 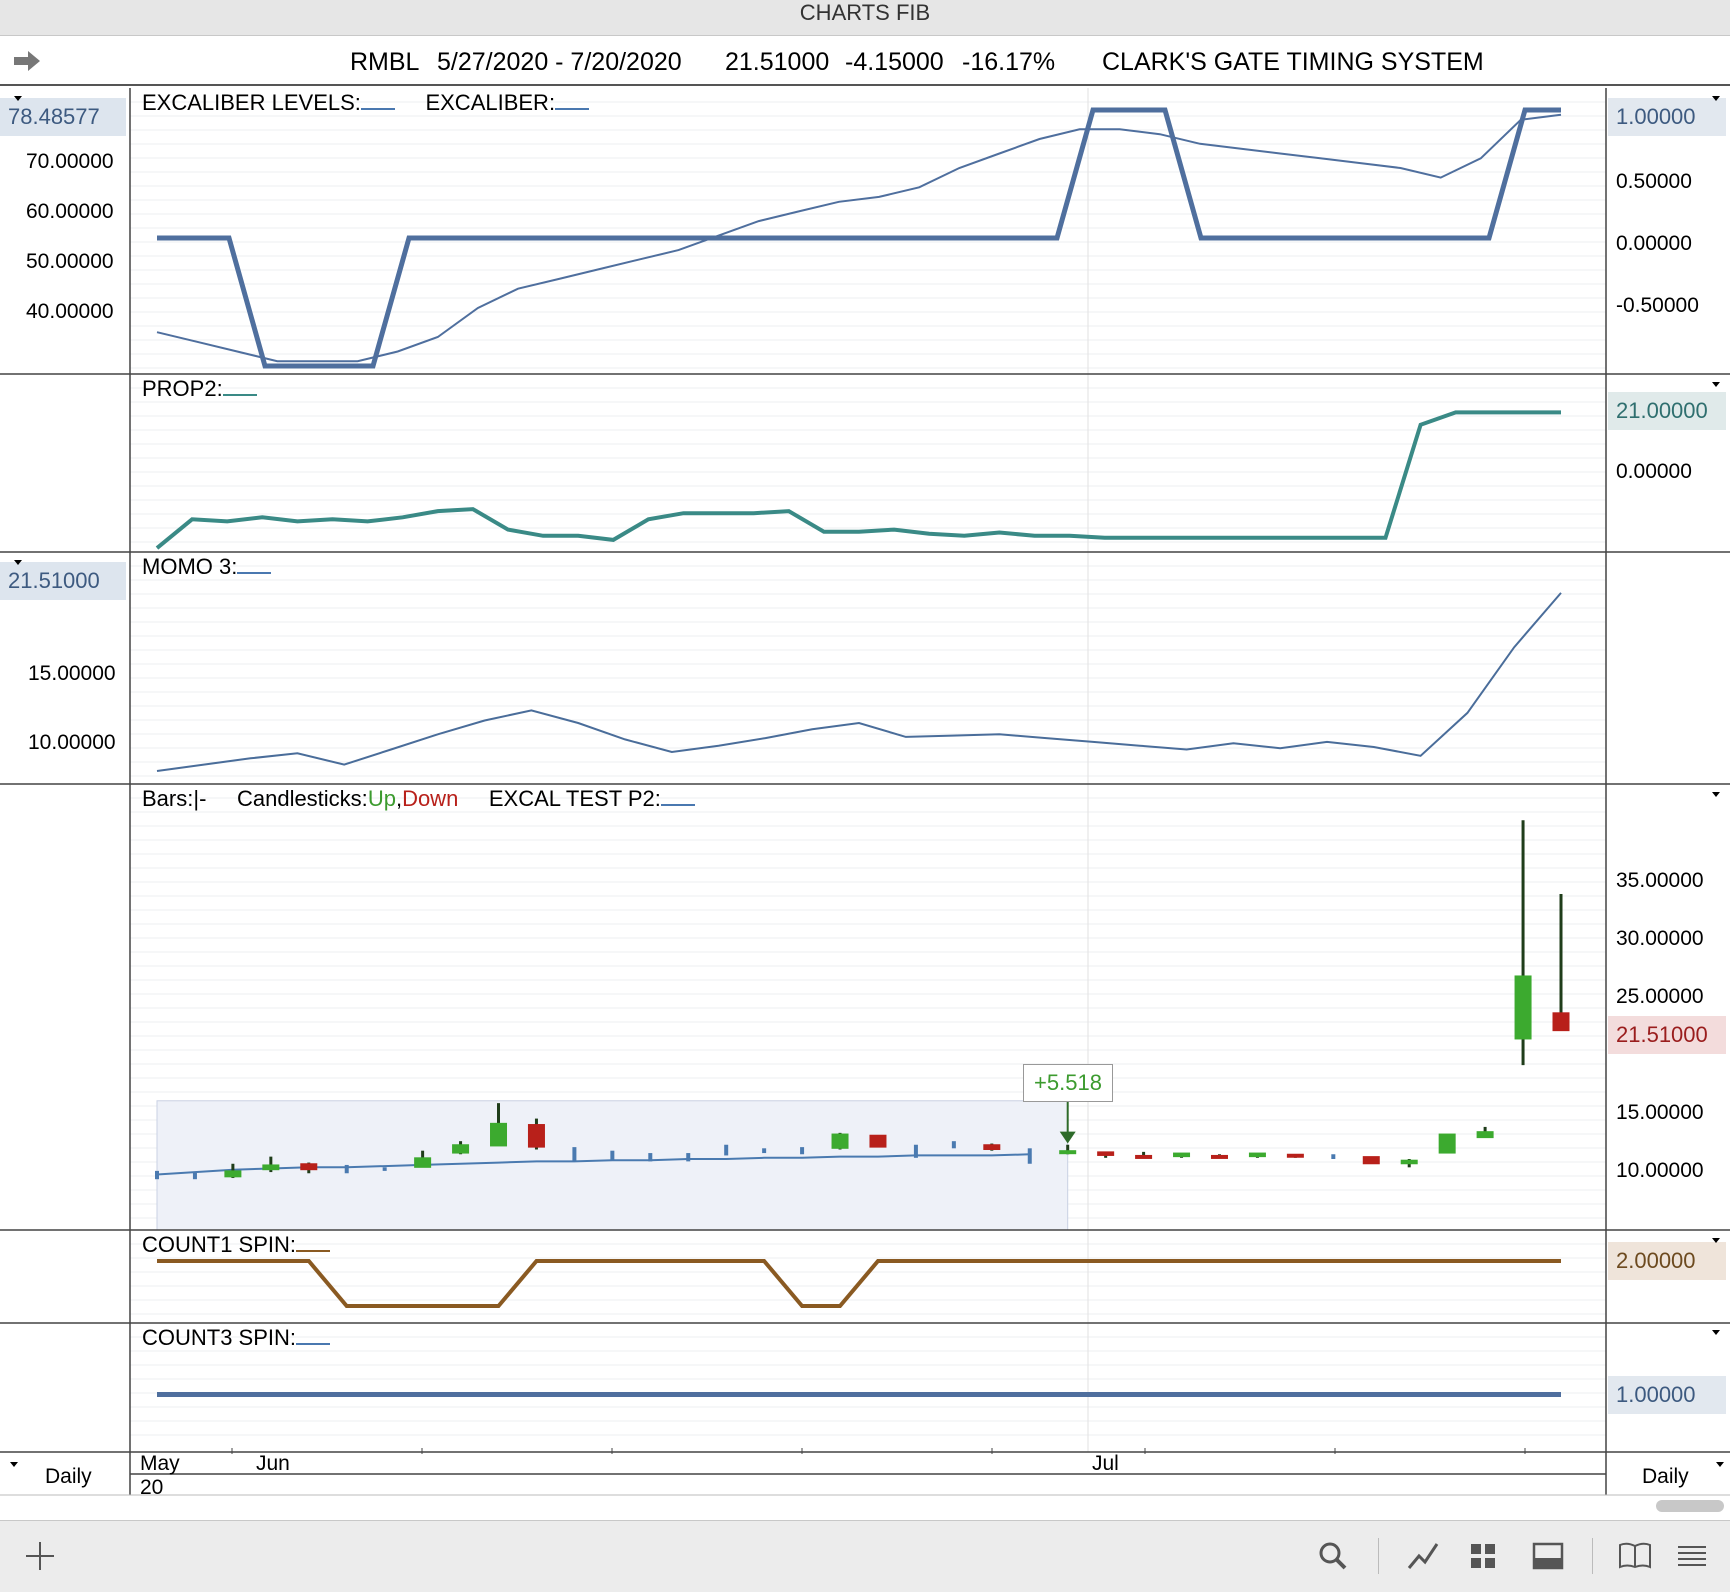 What do you see at coordinates (182, 388) in the screenshot?
I see `prop2-label: PROP2:` at bounding box center [182, 388].